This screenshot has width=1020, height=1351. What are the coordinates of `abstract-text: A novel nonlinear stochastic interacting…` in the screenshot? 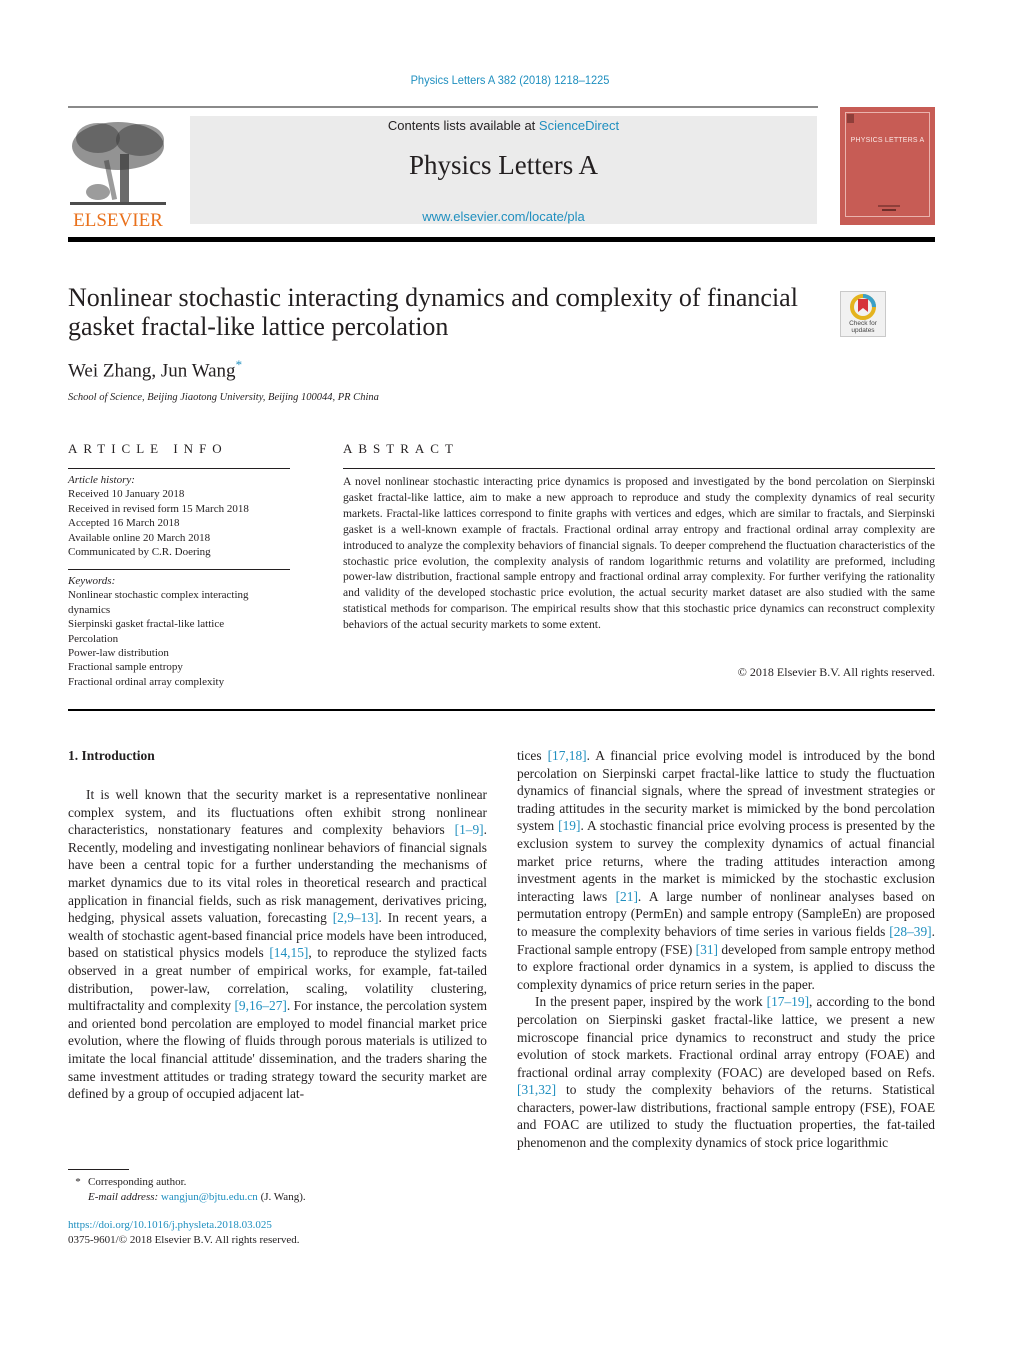 It's located at (639, 553).